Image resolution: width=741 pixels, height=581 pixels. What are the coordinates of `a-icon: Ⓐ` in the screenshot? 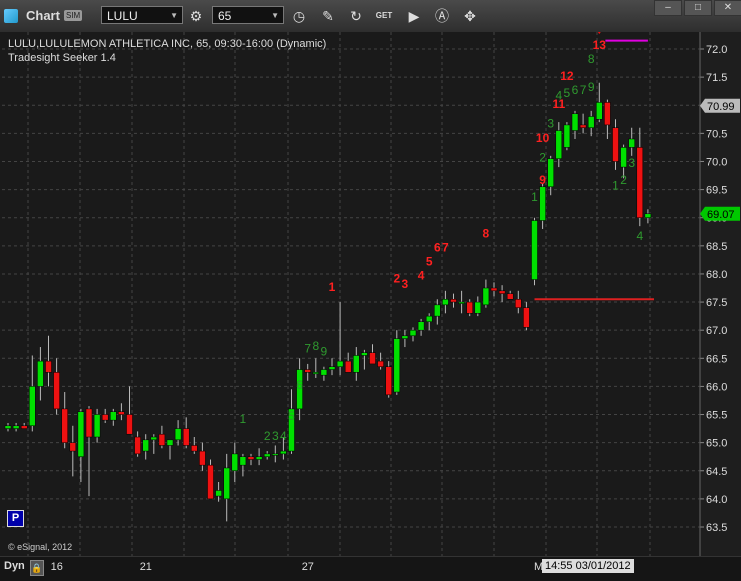 It's located at (442, 16).